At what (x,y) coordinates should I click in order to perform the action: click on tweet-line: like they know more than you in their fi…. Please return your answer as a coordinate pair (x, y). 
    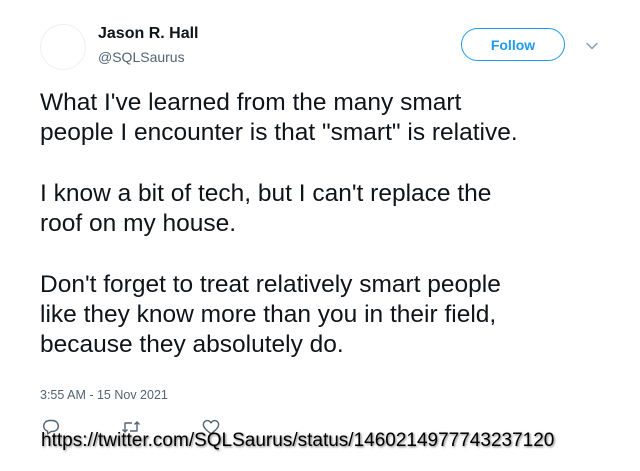
    Looking at the image, I should click on (268, 314).